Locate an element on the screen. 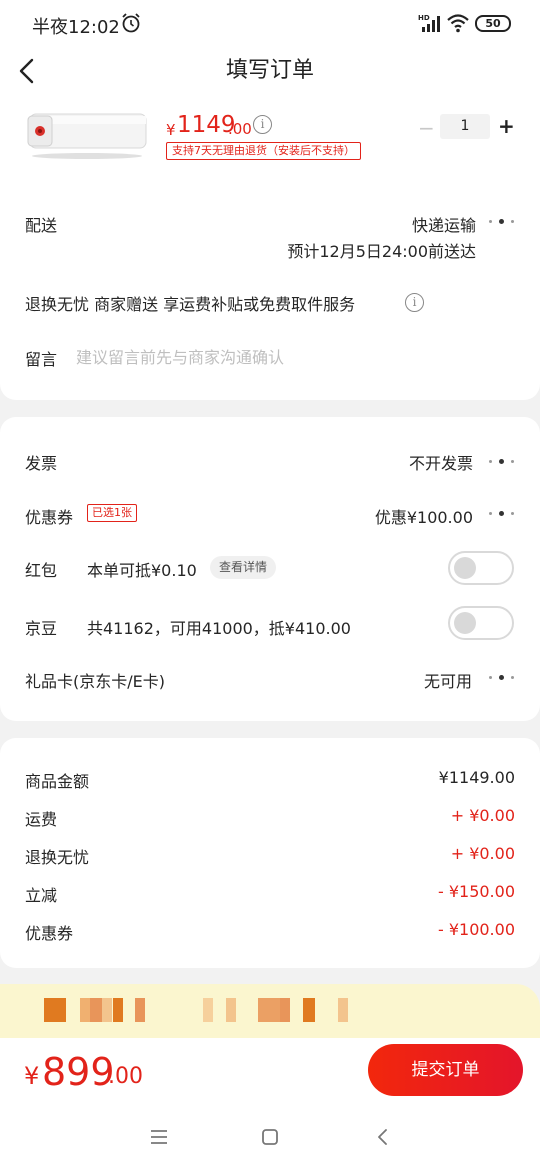 The width and height of the screenshot is (540, 1170). alarm-icon is located at coordinates (131, 23).